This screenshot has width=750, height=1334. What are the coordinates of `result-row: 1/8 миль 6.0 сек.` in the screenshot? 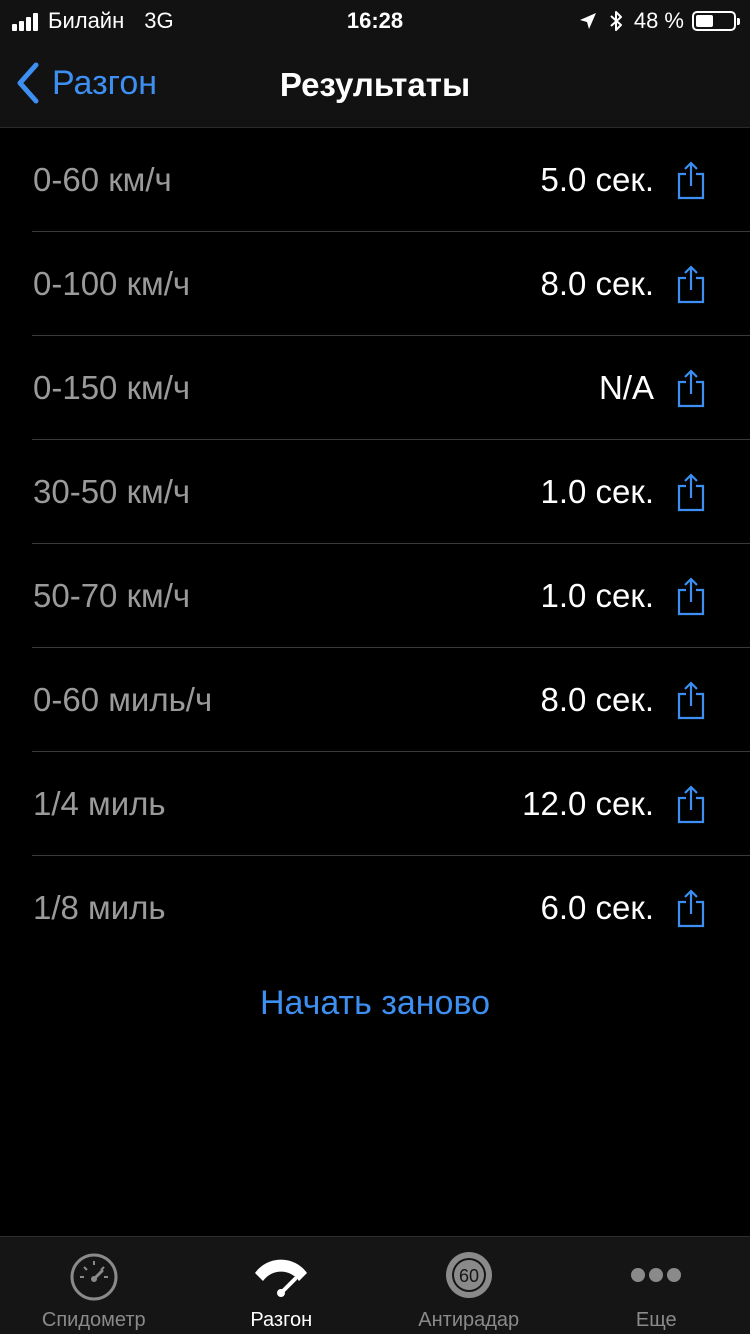 It's located at (375, 908).